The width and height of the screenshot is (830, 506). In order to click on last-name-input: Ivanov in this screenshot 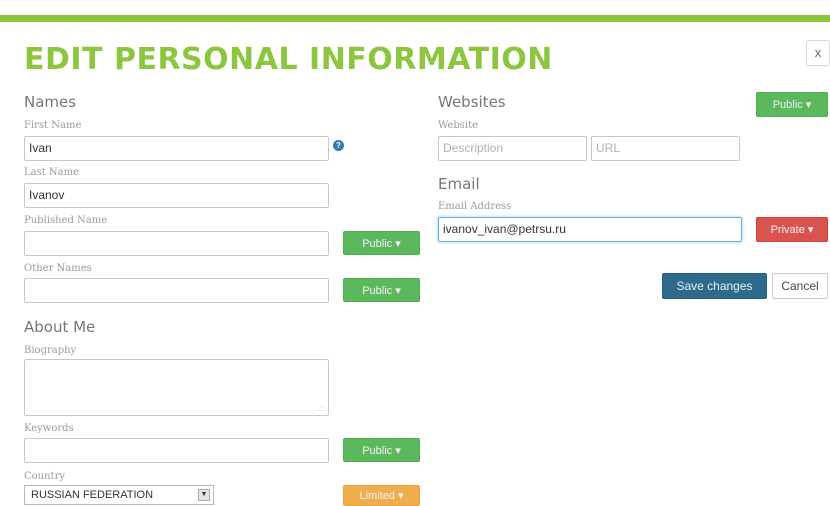, I will do `click(176, 195)`.